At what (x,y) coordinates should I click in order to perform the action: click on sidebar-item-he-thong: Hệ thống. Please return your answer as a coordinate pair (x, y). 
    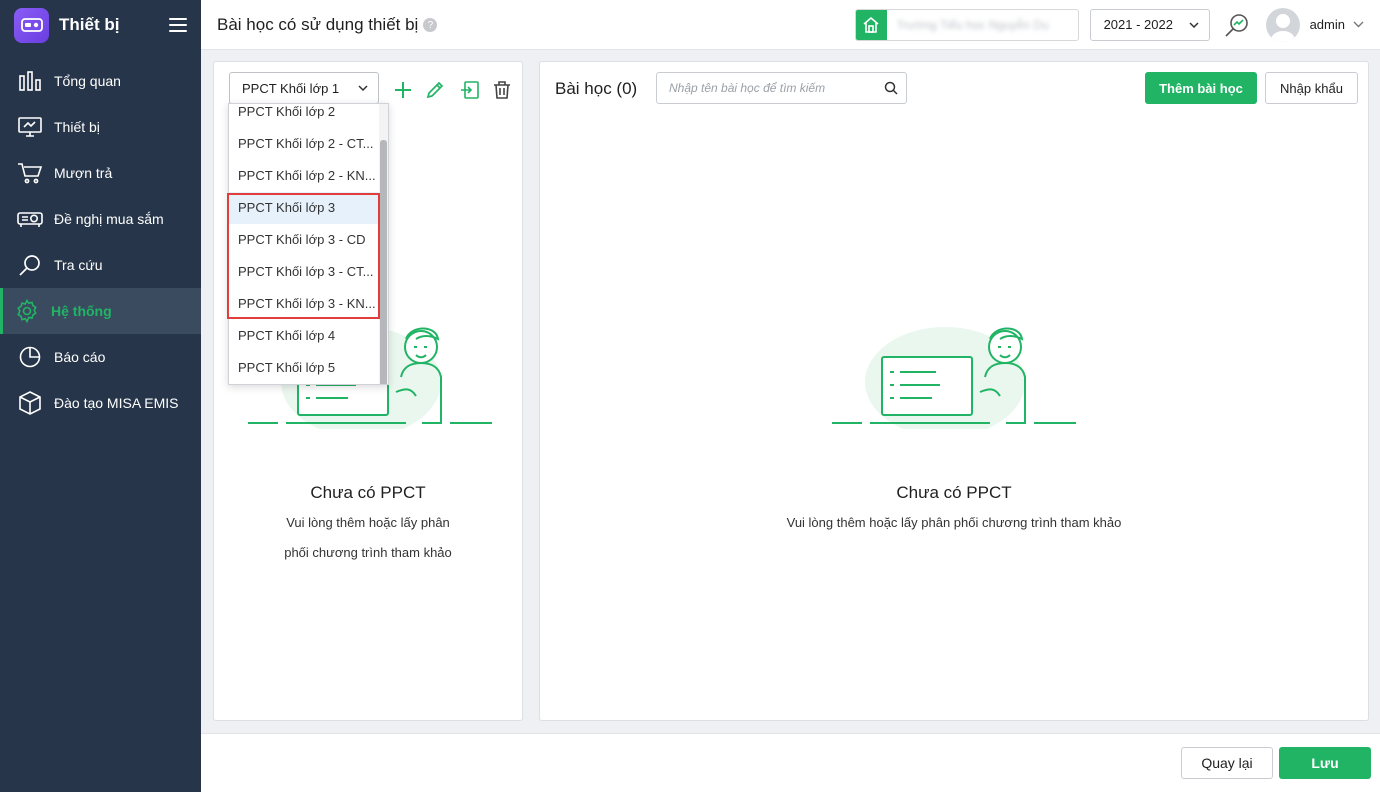
    Looking at the image, I should click on (100, 311).